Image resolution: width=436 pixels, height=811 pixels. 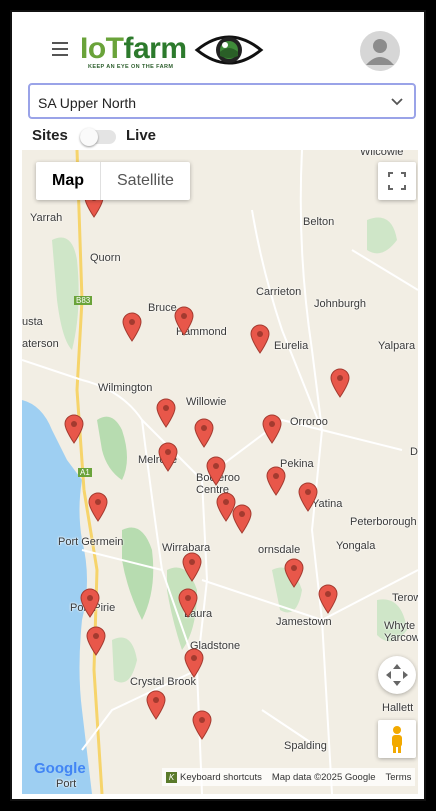 I want to click on place-label: Yongala, so click(x=356, y=546).